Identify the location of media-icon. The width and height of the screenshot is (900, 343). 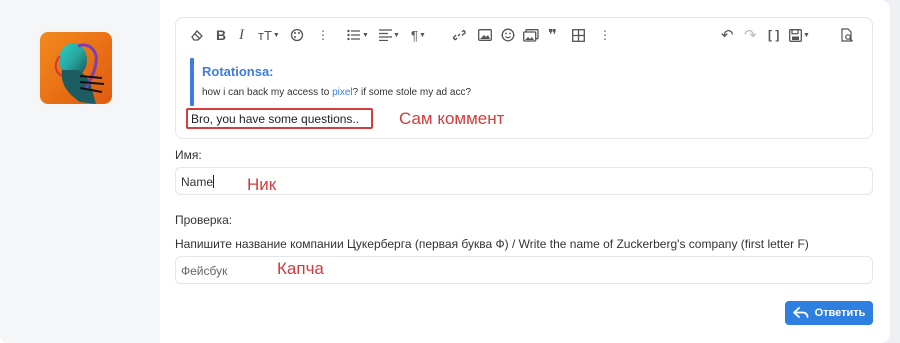
(531, 35).